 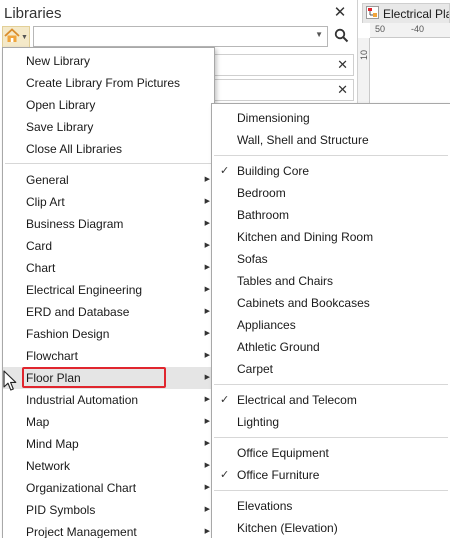 I want to click on menu-item-label: Fashion Design, so click(x=68, y=334).